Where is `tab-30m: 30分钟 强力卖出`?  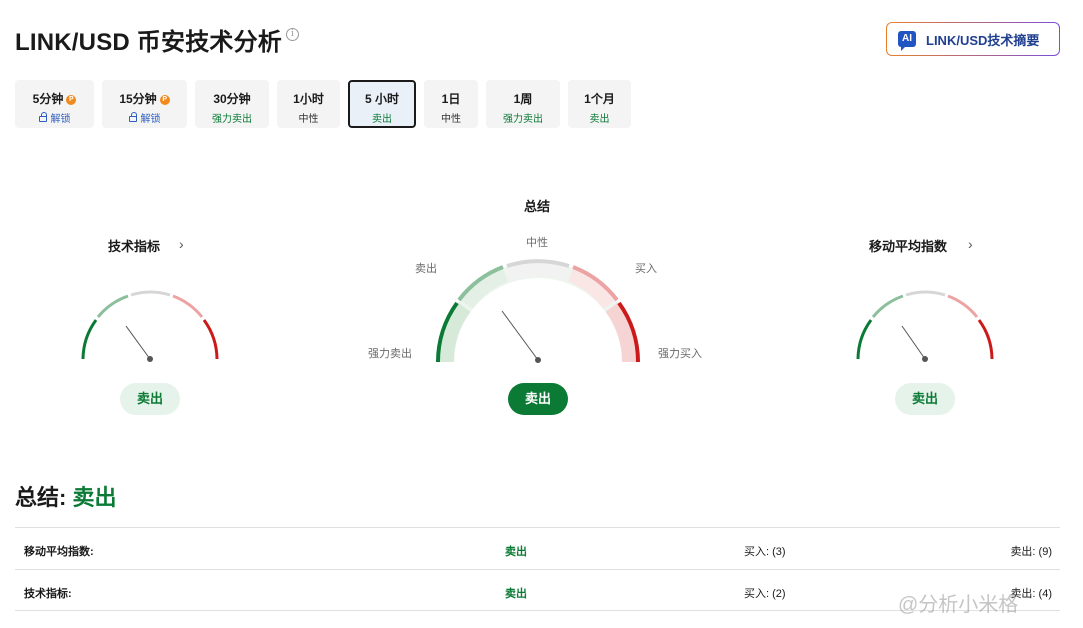 tab-30m: 30分钟 强力卖出 is located at coordinates (232, 104).